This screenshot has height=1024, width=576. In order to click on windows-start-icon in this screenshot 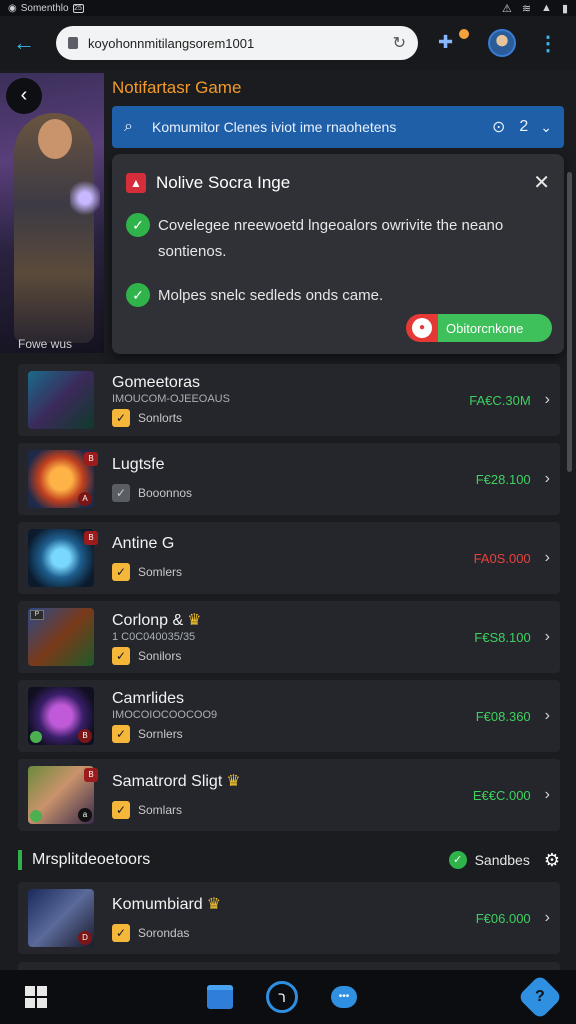, I will do `click(36, 997)`.